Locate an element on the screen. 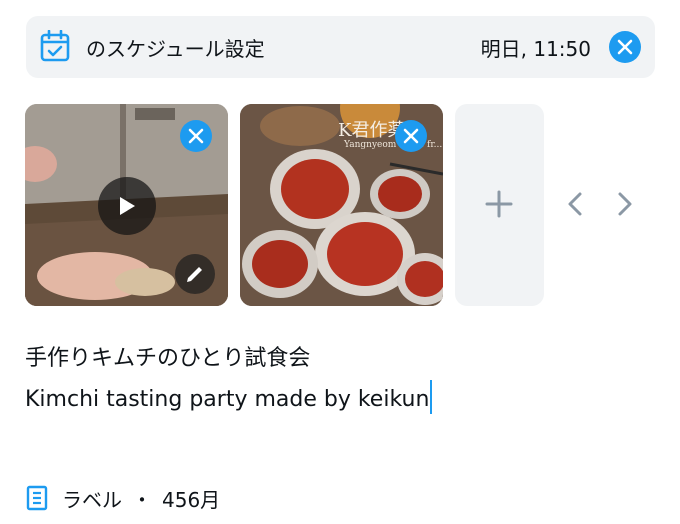 The image size is (680, 524). remove-photo-button is located at coordinates (411, 136).